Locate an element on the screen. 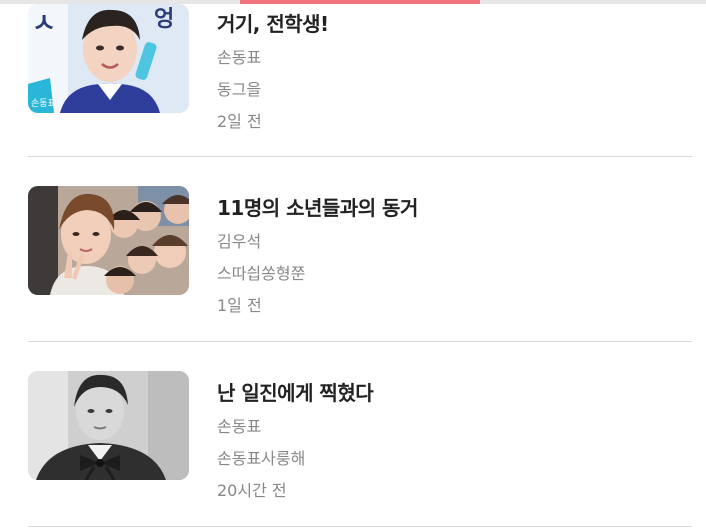  story-tag: 스따싑쏭형쭌 is located at coordinates (261, 273).